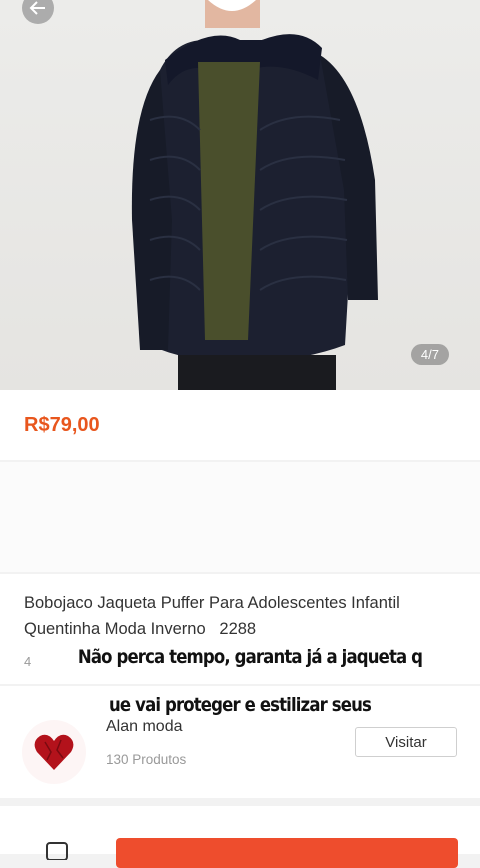  What do you see at coordinates (144, 726) in the screenshot?
I see `shop-name: Alan moda` at bounding box center [144, 726].